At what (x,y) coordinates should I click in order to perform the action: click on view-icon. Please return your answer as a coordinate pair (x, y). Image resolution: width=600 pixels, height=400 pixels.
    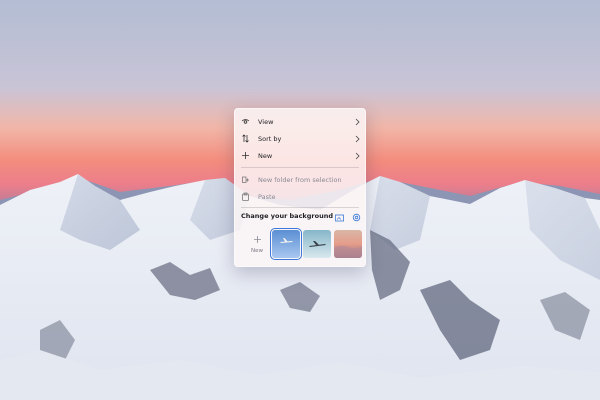
    Looking at the image, I should click on (245, 121).